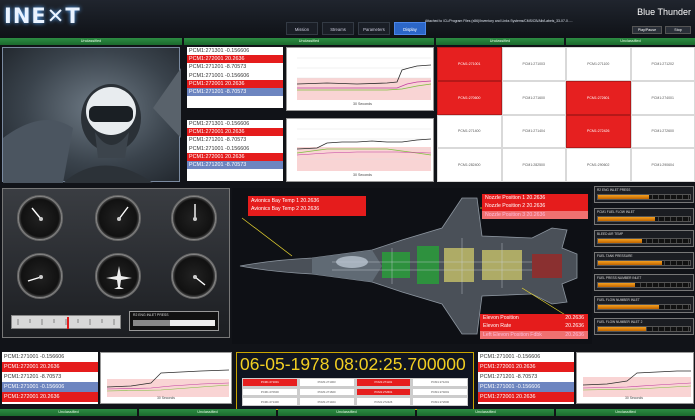 The image size is (695, 420). I want to click on bar-gauge-label: FUEL TANK PRESSURE, so click(615, 256).